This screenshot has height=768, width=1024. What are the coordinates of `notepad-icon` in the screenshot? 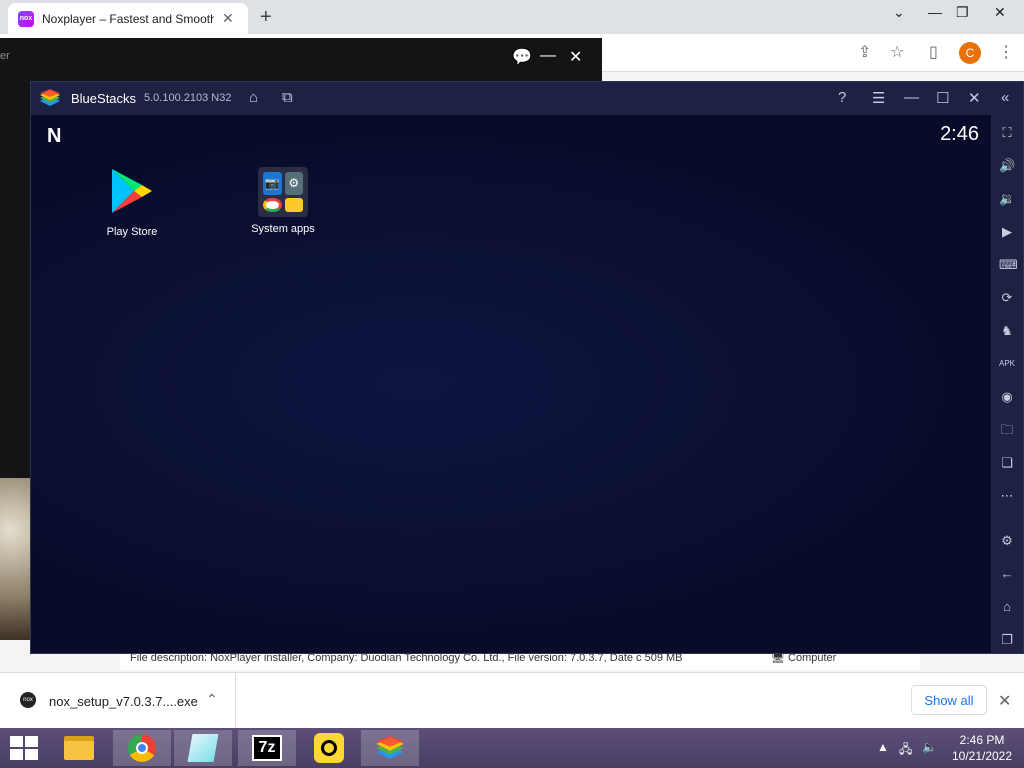 It's located at (203, 748).